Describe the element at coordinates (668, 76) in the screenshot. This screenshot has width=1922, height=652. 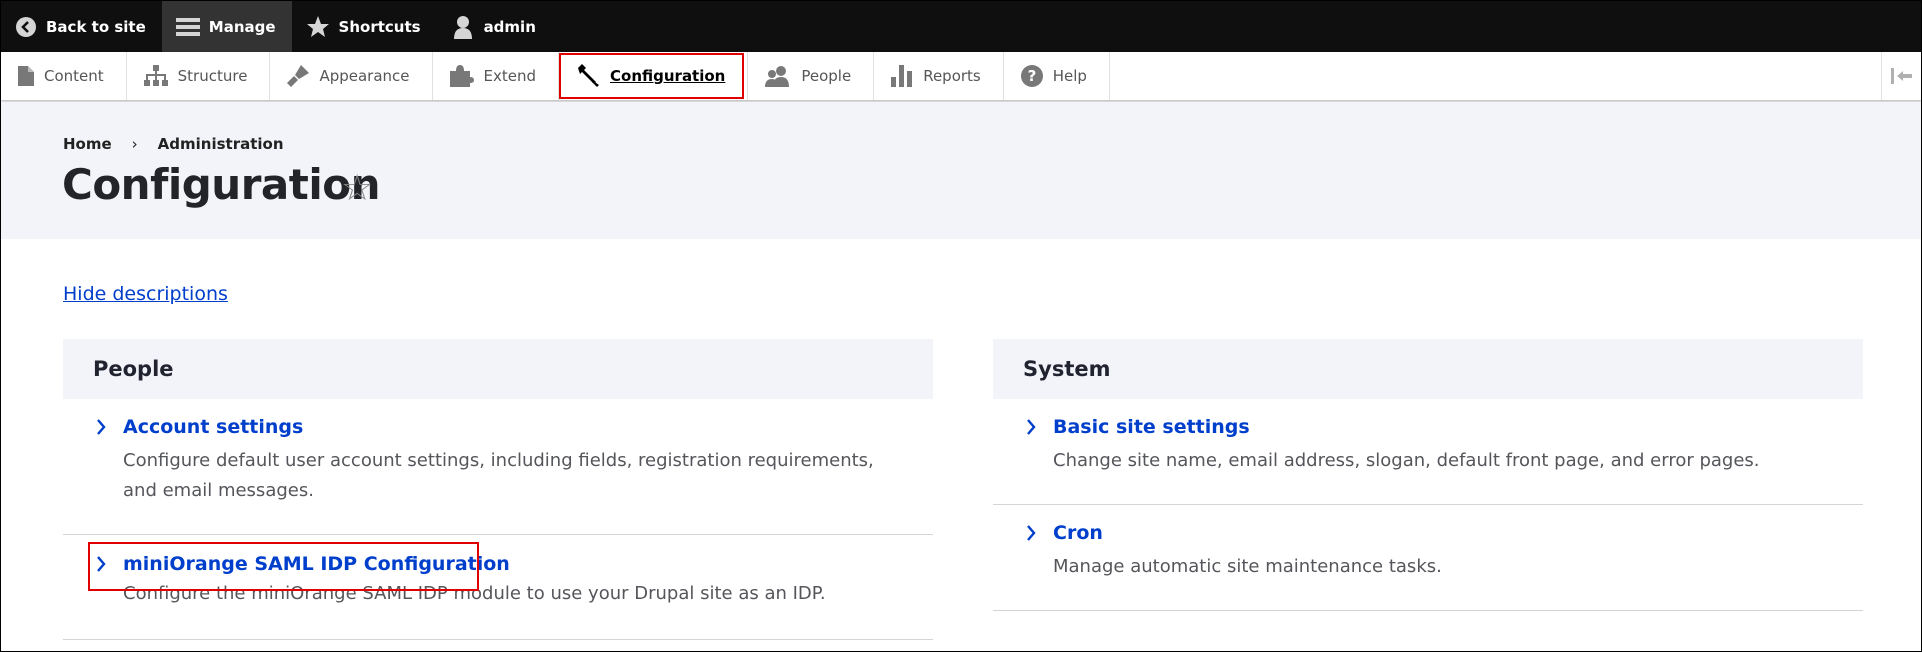
I see `tray-item-label: Configuration` at that location.